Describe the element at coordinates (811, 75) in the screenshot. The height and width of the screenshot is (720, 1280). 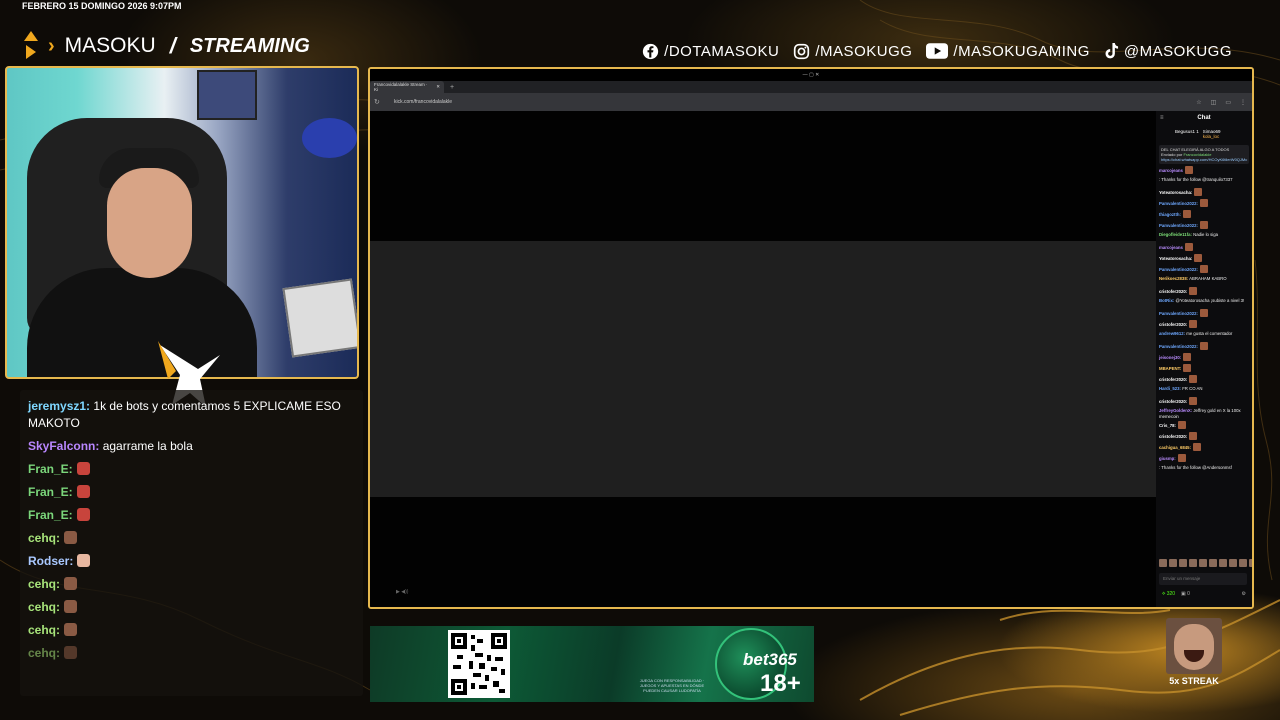
I see `window-titlebar: — ▢ ✕` at that location.